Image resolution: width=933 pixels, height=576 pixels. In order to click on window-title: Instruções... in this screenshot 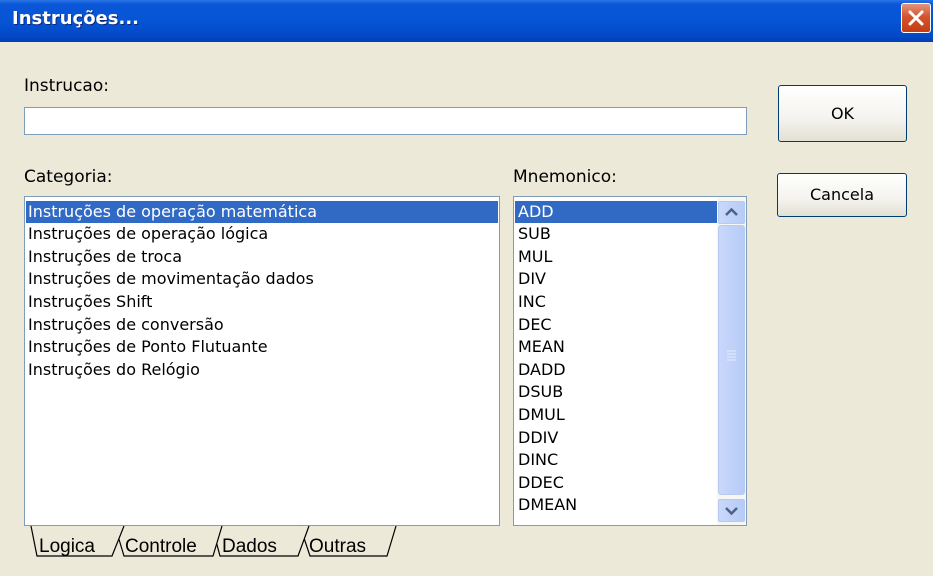, I will do `click(75, 18)`.